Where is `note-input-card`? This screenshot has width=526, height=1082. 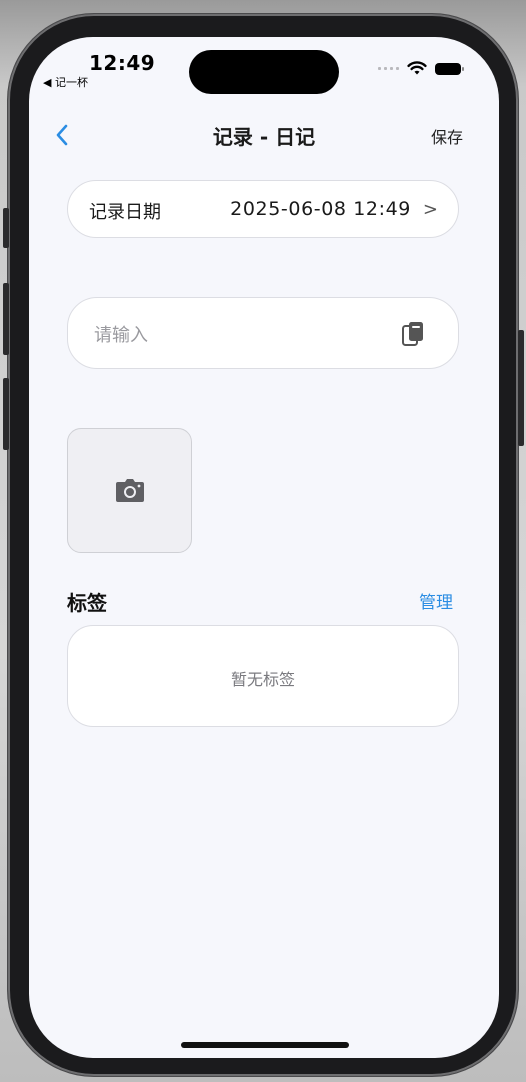
note-input-card is located at coordinates (263, 333).